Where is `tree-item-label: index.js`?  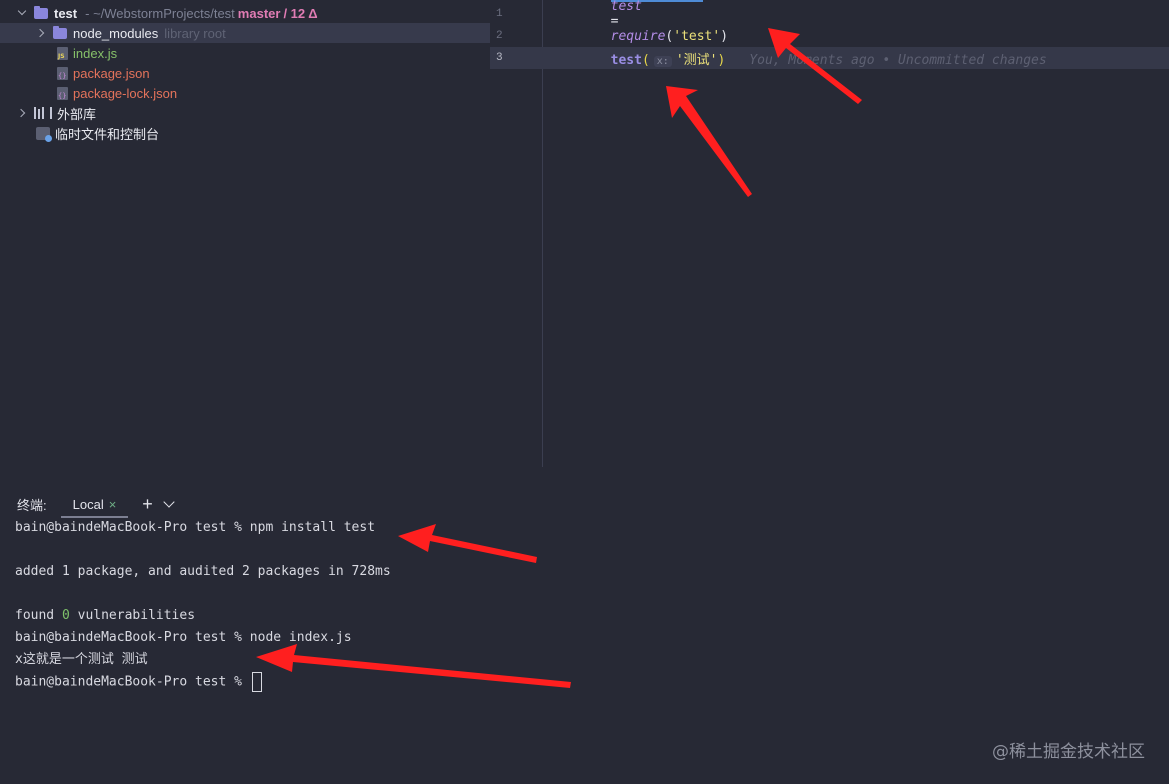
tree-item-label: index.js is located at coordinates (95, 53).